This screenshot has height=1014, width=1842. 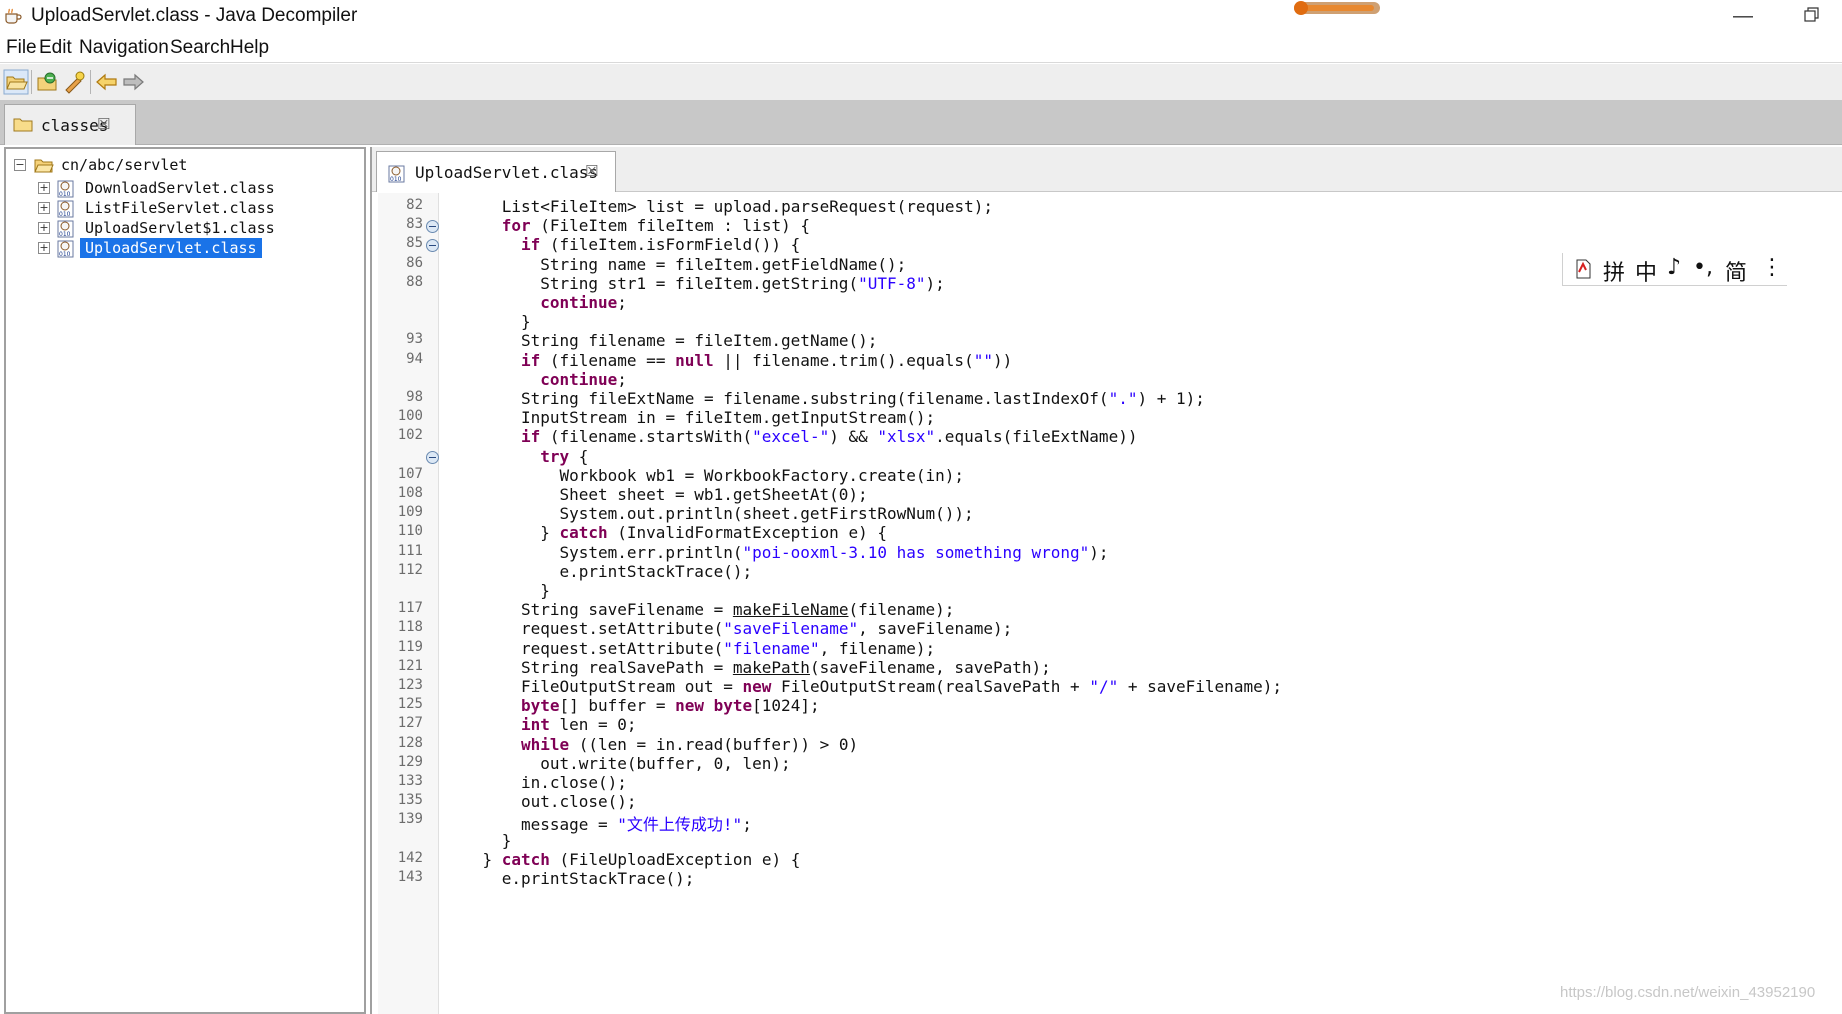 What do you see at coordinates (930, 686) in the screenshot?
I see `code-token: FileOutputStream(realSavePath +` at bounding box center [930, 686].